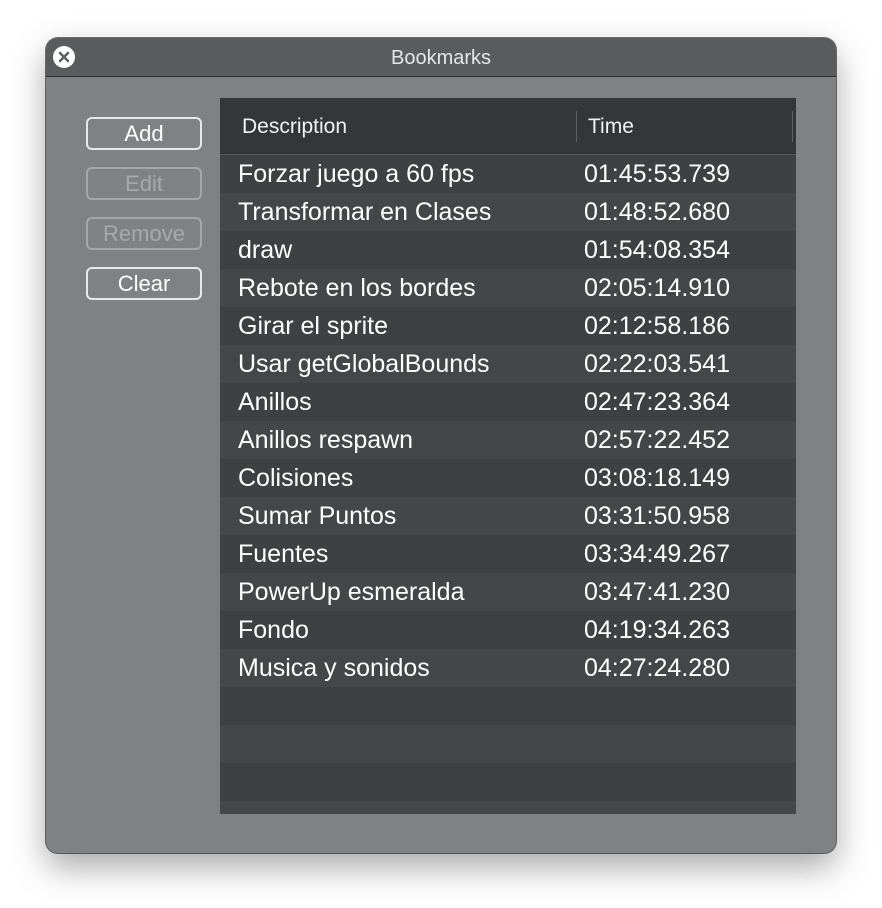  Describe the element at coordinates (657, 478) in the screenshot. I see `time-cell: 03:08:18.149` at that location.